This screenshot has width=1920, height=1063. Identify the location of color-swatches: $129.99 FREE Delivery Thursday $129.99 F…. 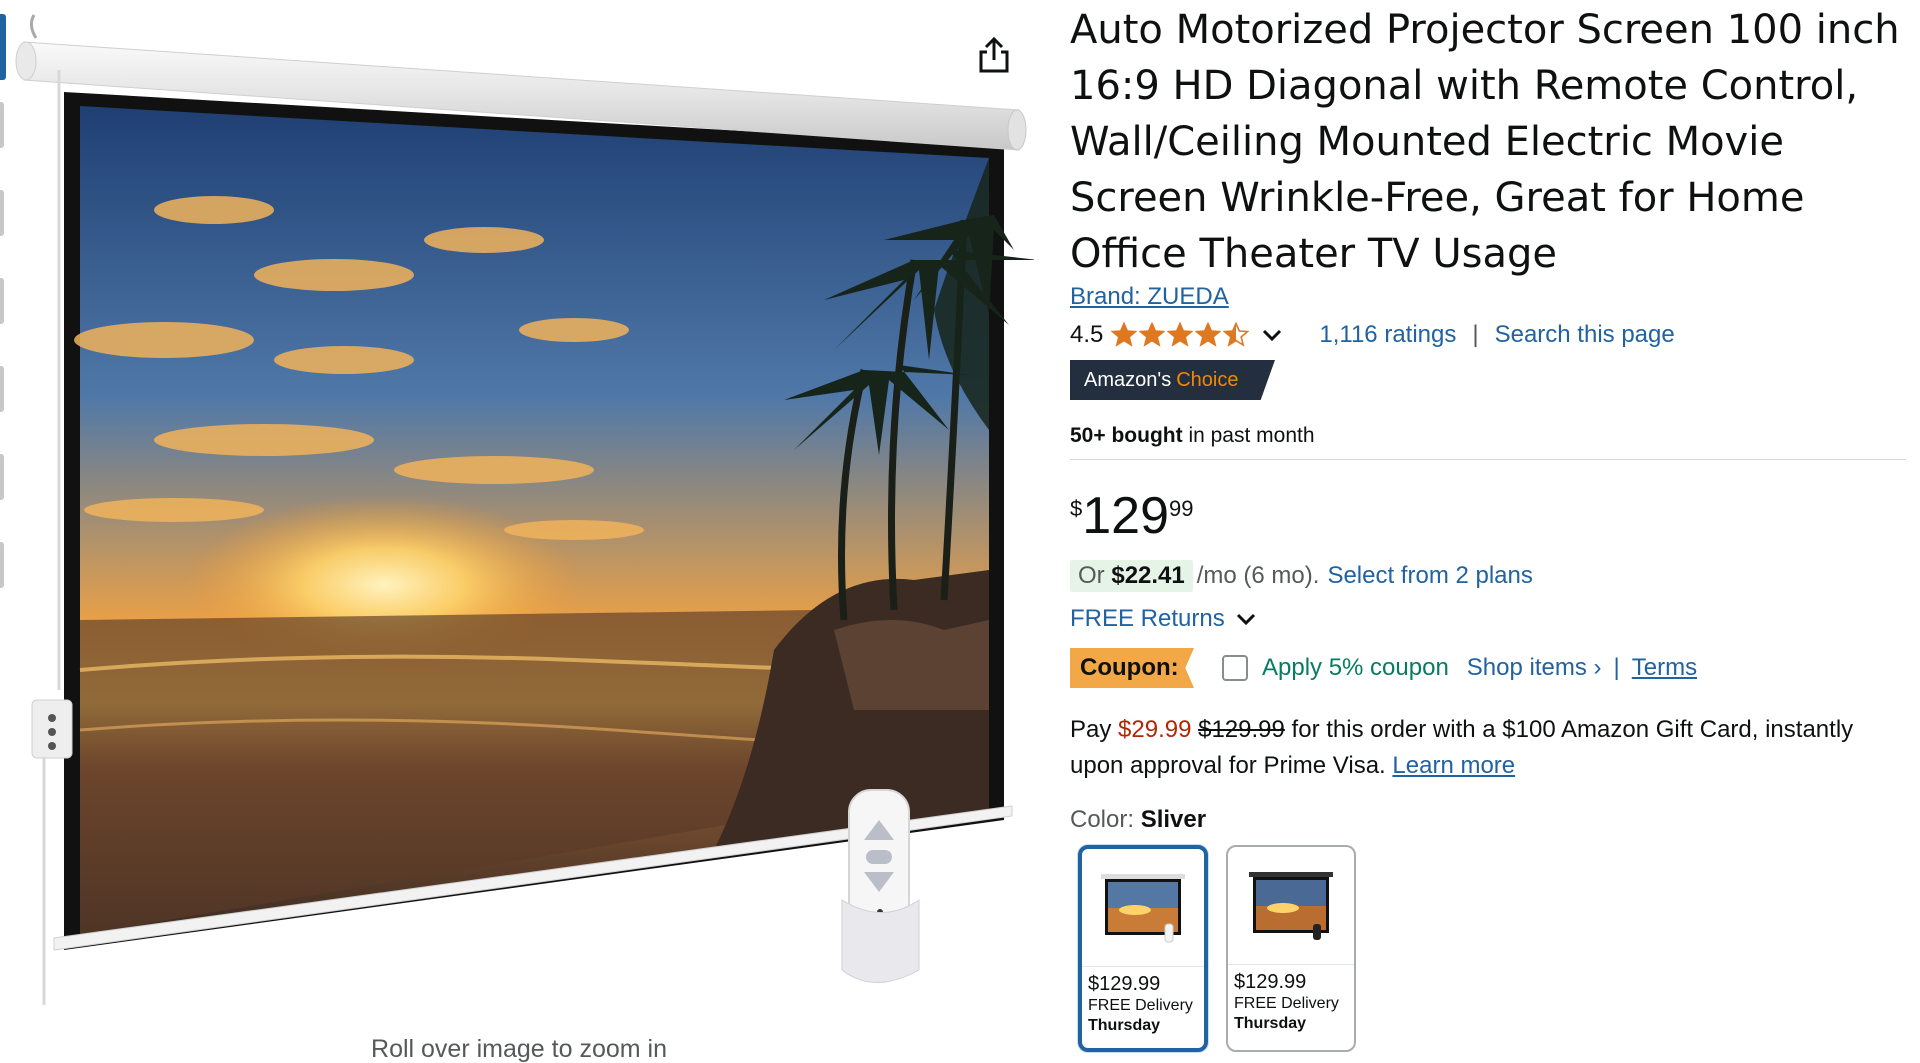
(1226, 948).